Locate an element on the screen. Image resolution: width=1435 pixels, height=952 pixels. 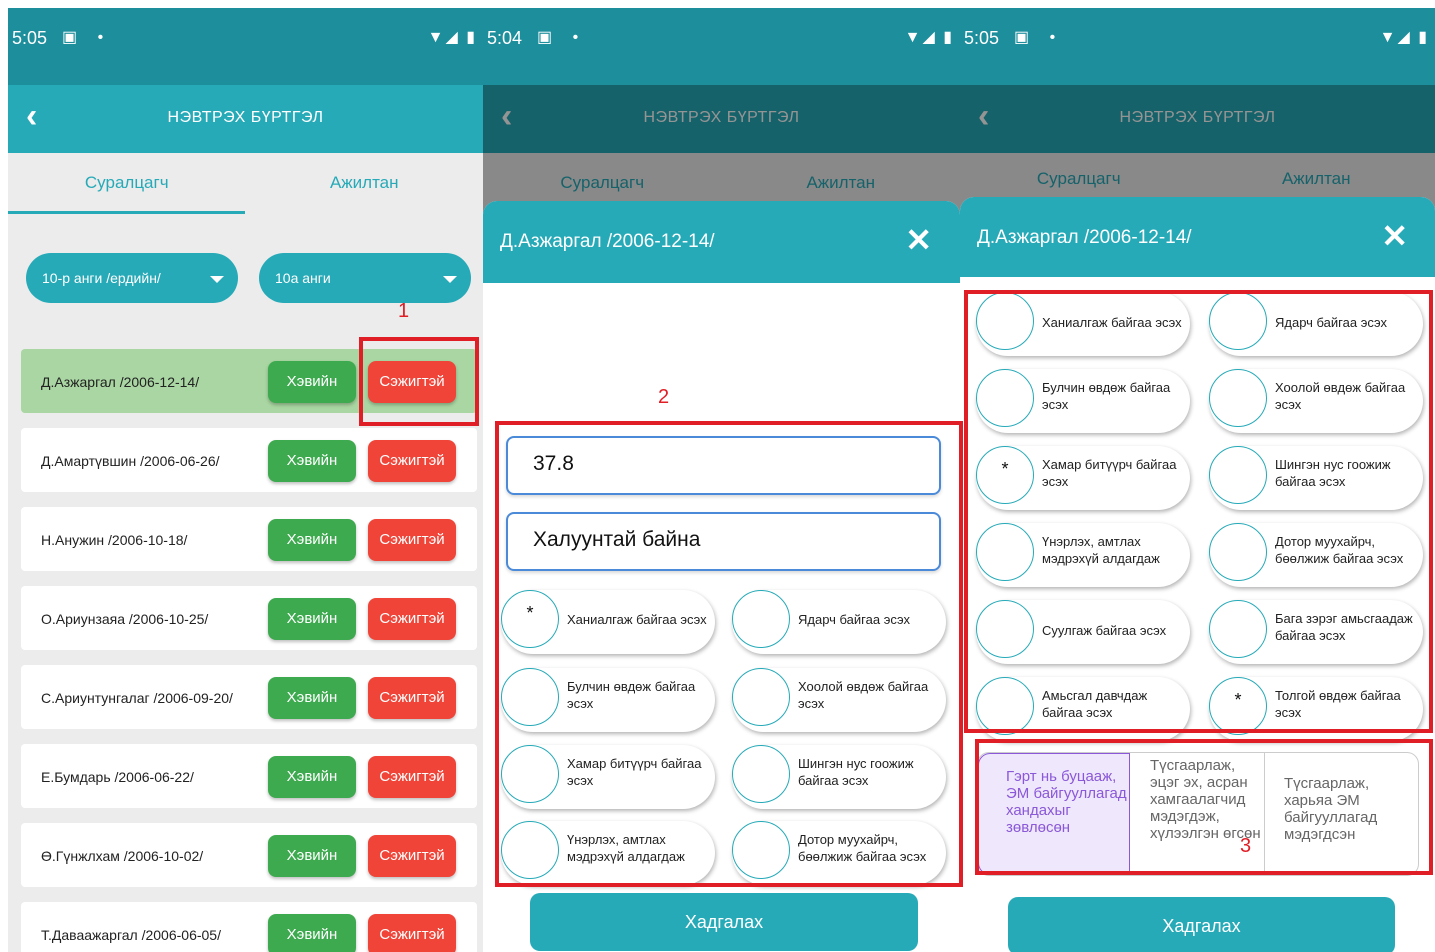
symptom-option: Ханиалгаж байгаа эсэх is located at coordinates (1083, 324).